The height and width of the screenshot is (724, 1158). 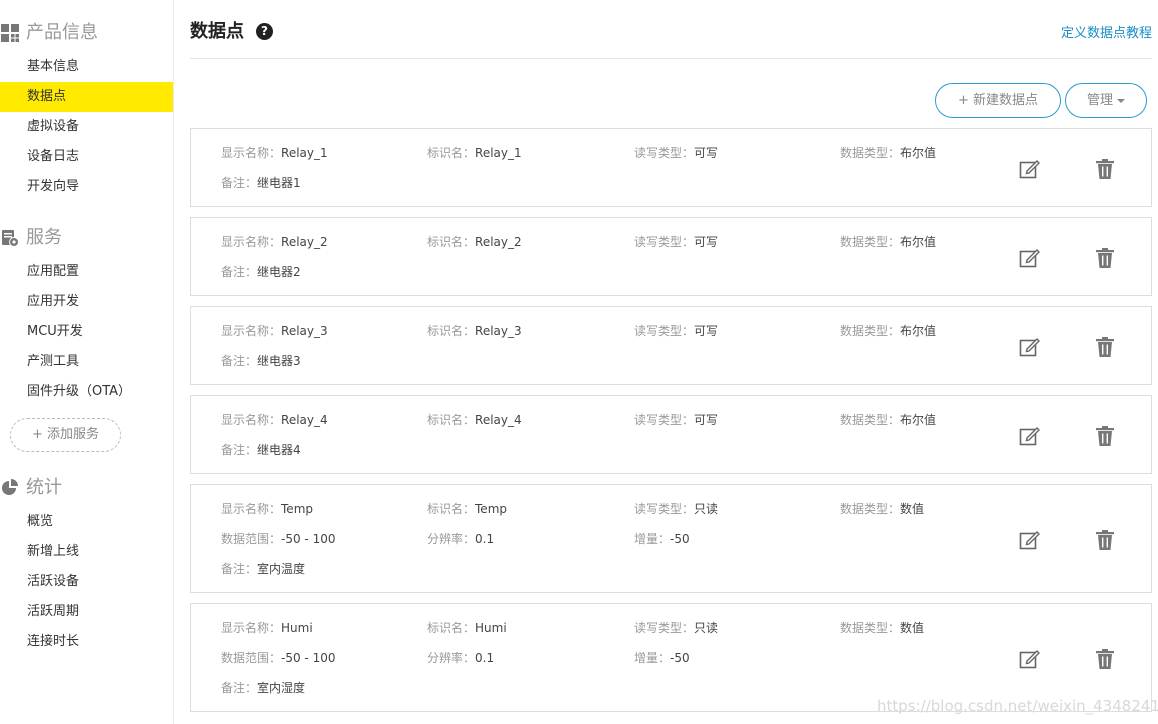 I want to click on remark-value: 室内湿度, so click(x=281, y=688).